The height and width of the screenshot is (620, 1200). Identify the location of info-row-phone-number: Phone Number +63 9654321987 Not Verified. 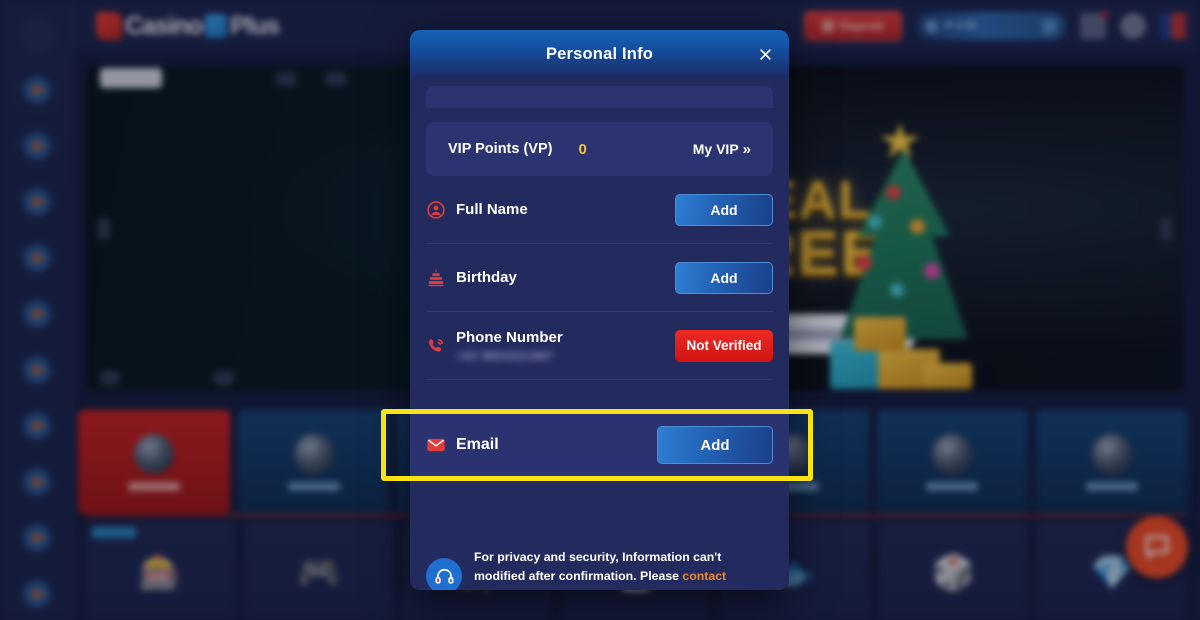
(599, 346).